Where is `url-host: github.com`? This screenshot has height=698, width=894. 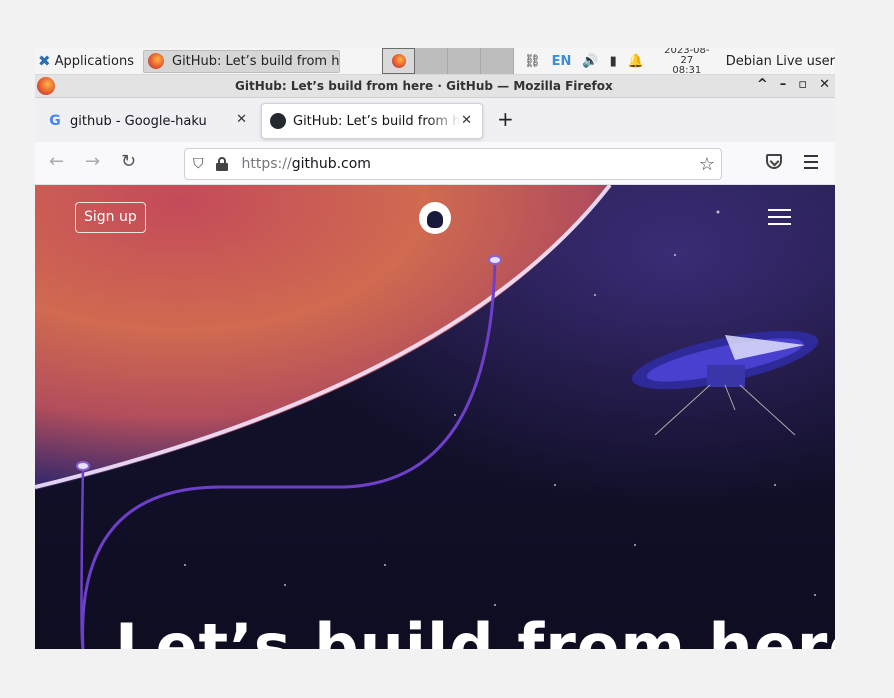 url-host: github.com is located at coordinates (331, 164).